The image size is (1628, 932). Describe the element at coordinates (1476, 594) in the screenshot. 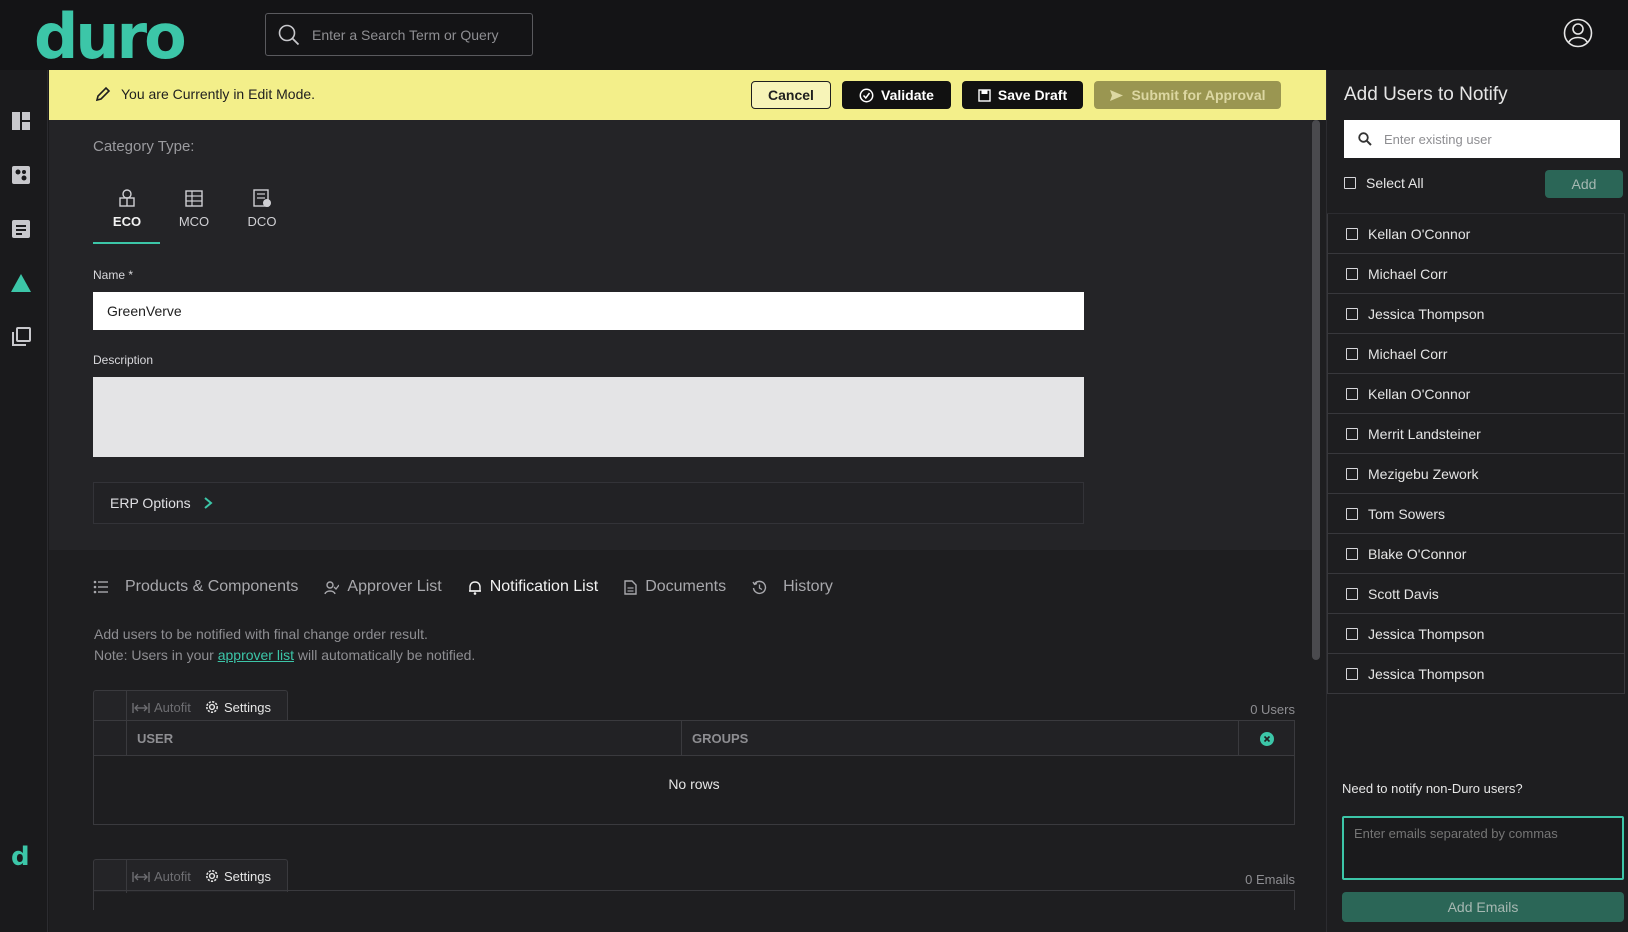

I see `user-row: Scott Davis` at that location.